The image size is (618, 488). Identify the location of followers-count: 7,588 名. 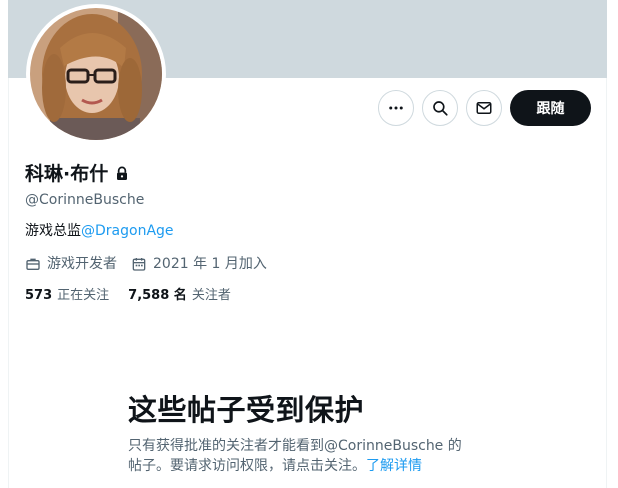
(157, 295).